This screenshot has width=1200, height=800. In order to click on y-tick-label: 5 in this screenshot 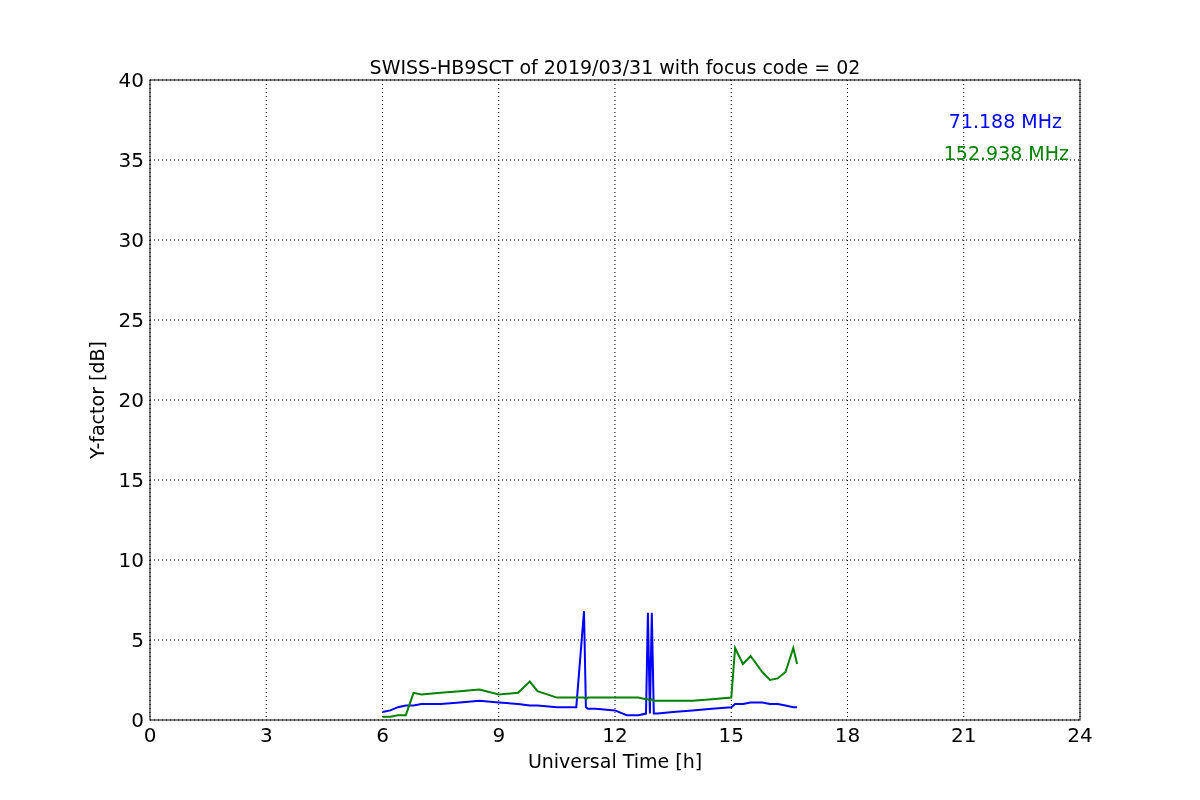, I will do `click(137, 640)`.